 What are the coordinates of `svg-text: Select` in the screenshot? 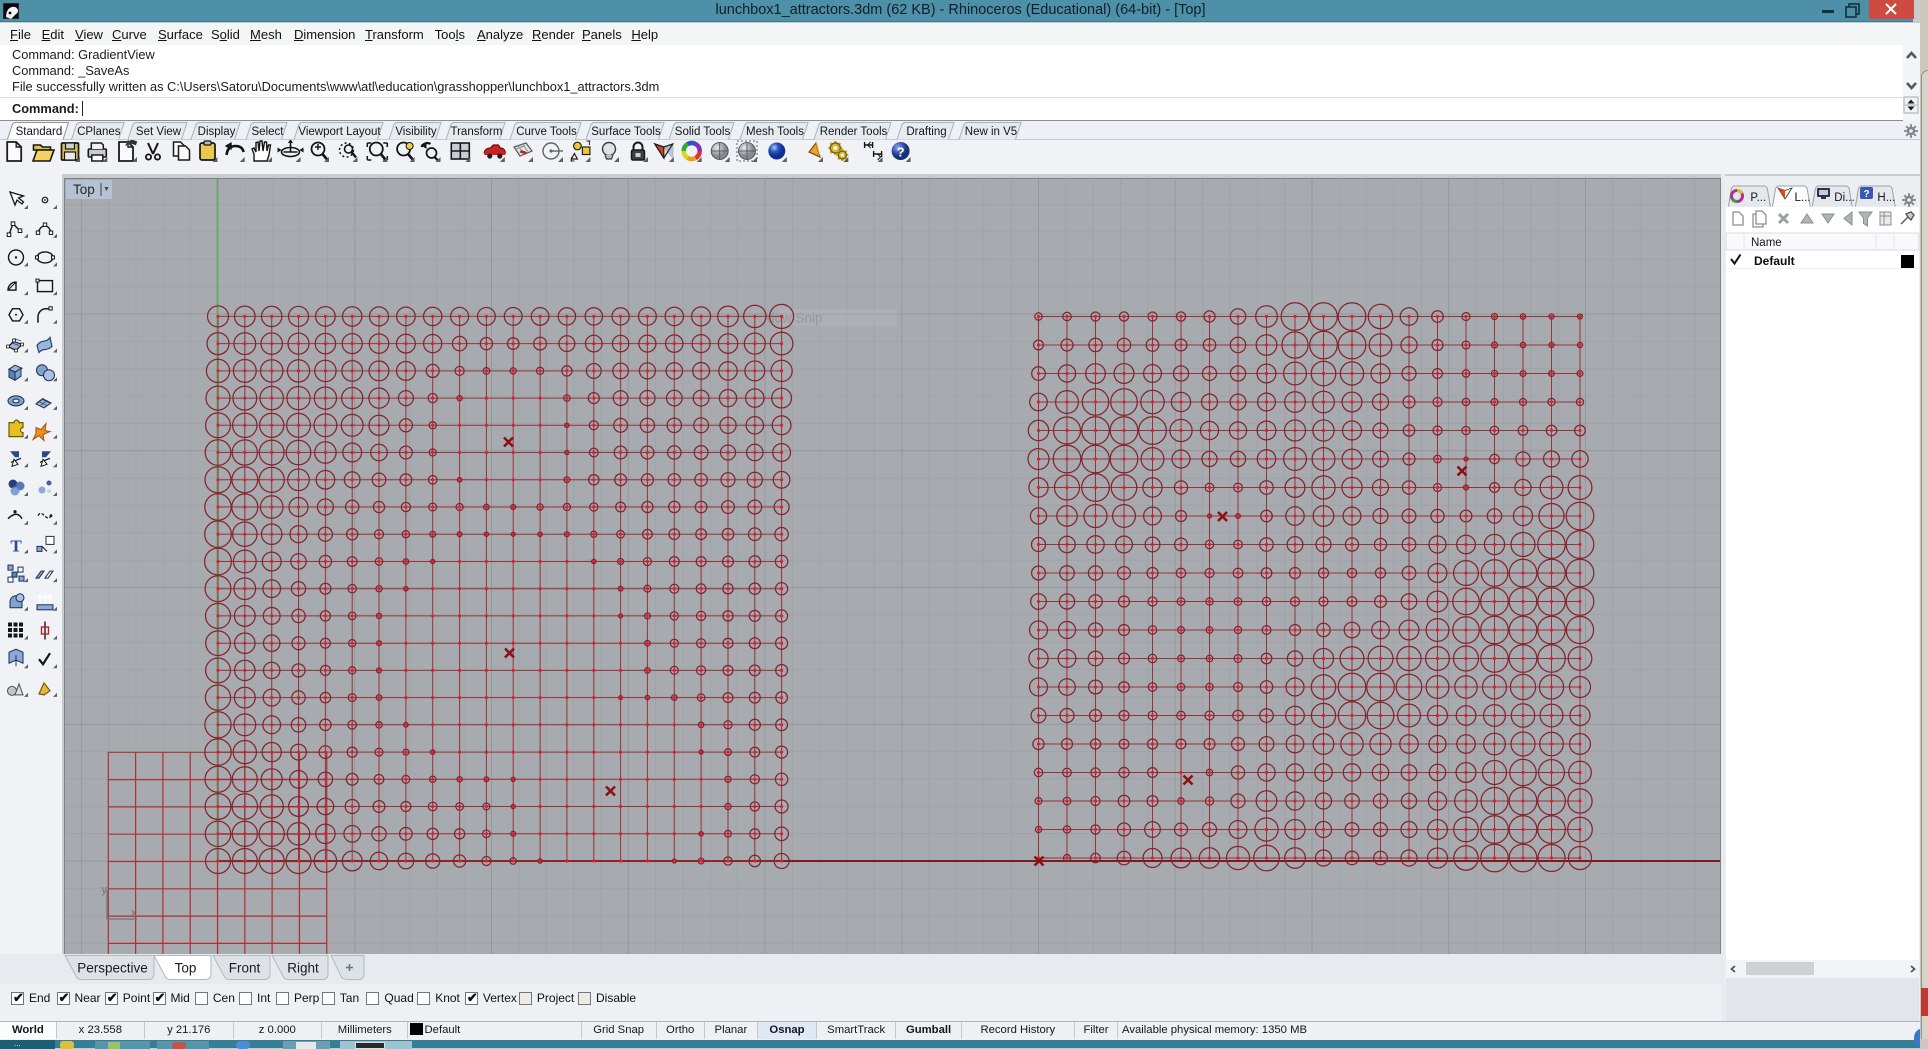 It's located at (268, 132).